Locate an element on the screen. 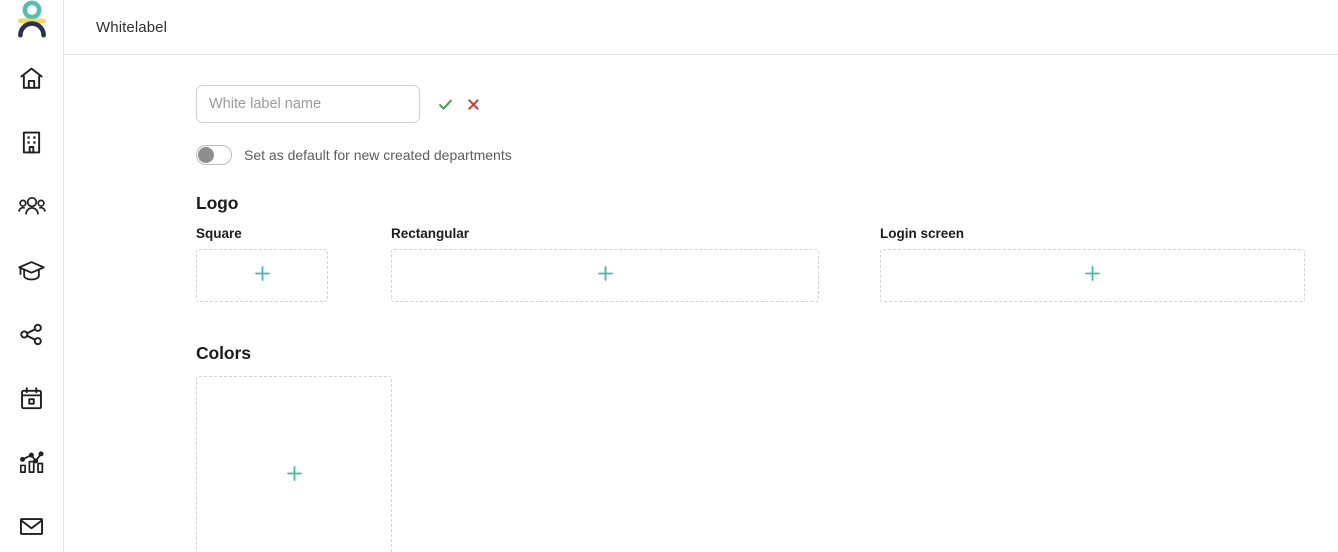 The image size is (1338, 552). home-icon is located at coordinates (31, 78).